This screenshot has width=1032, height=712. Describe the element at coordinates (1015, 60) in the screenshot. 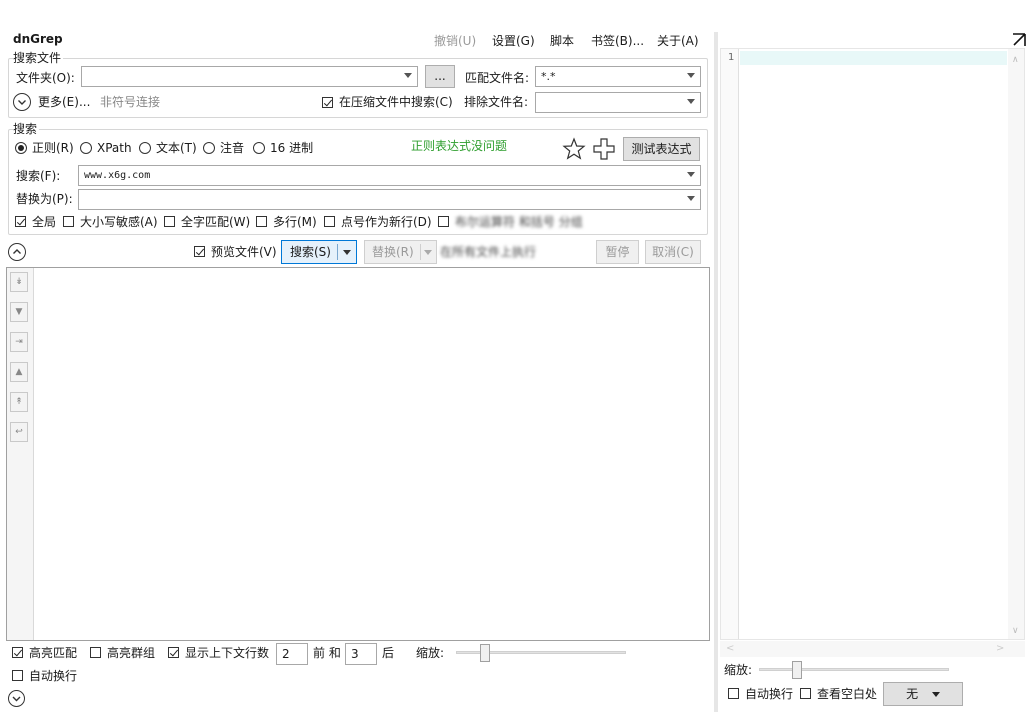

I see `scroll-up-icon: ∧` at that location.